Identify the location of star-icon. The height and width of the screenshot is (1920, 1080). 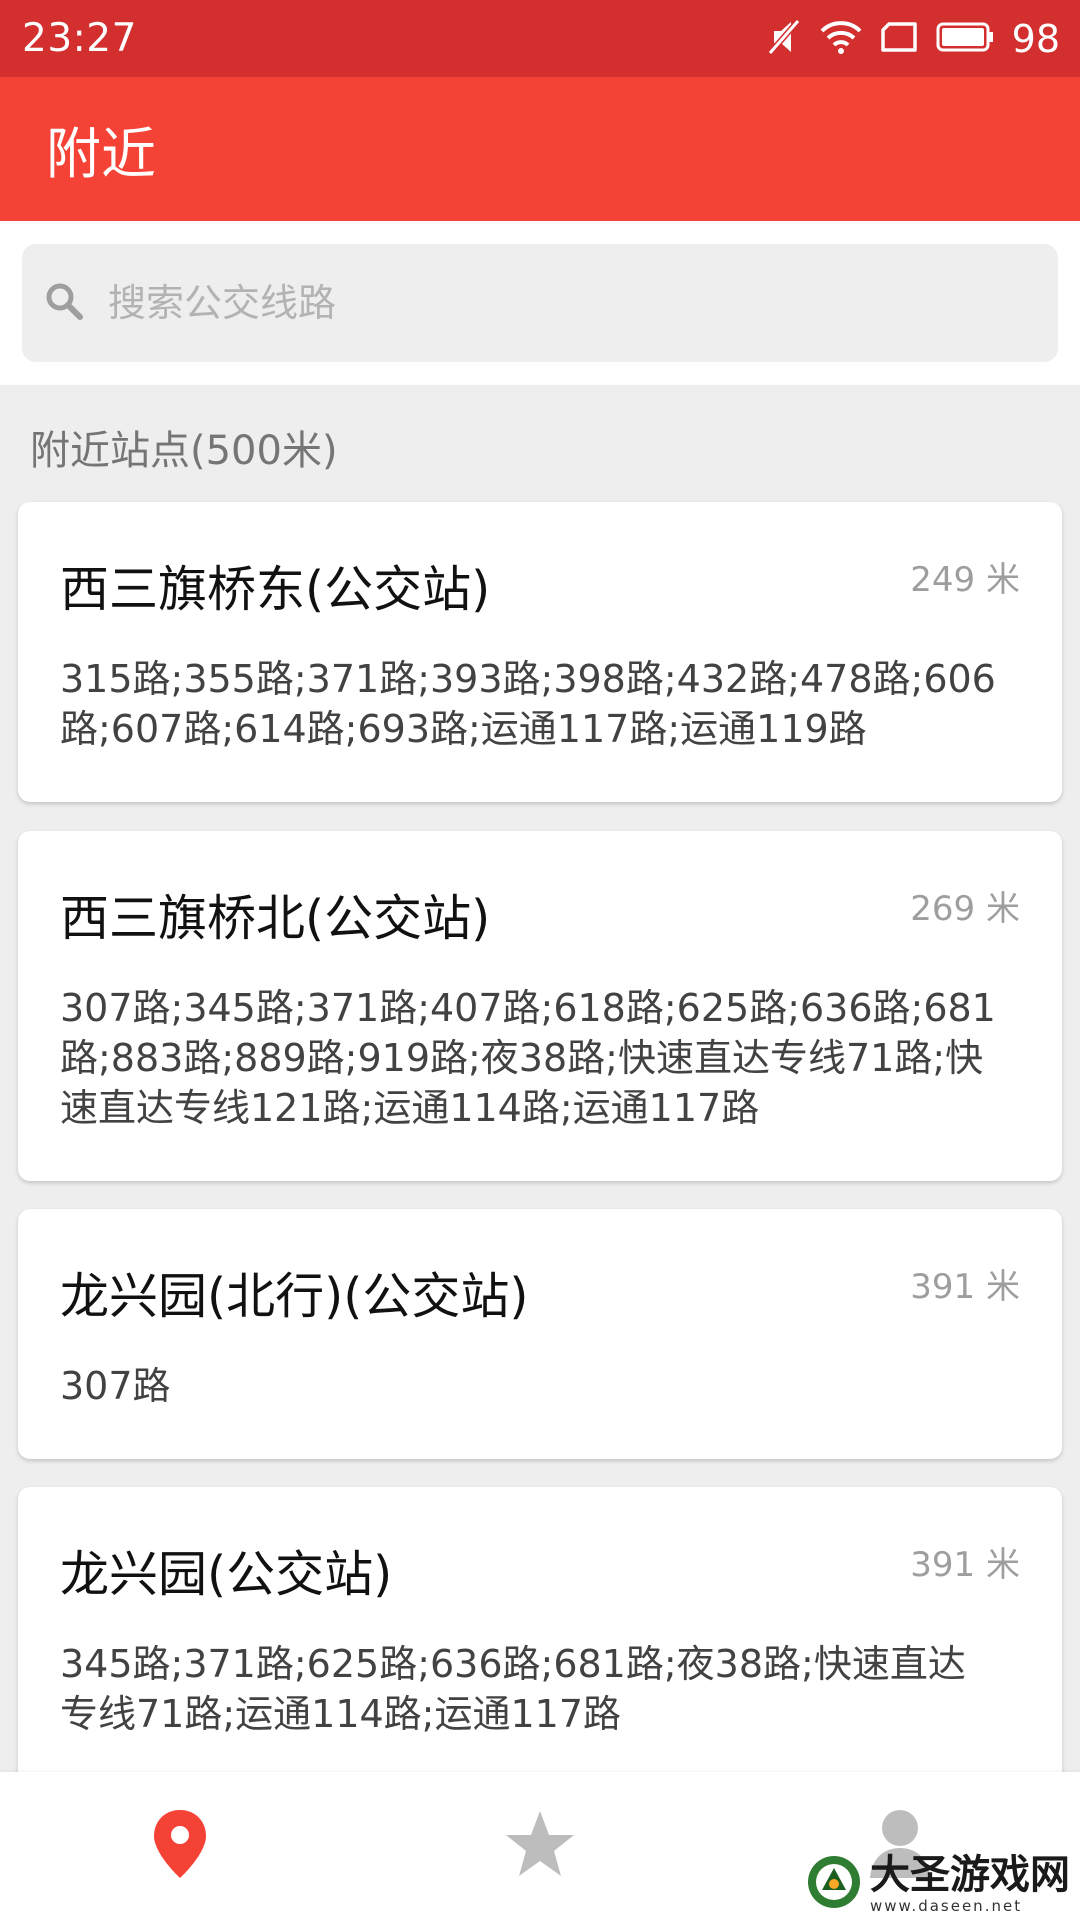
(540, 1846).